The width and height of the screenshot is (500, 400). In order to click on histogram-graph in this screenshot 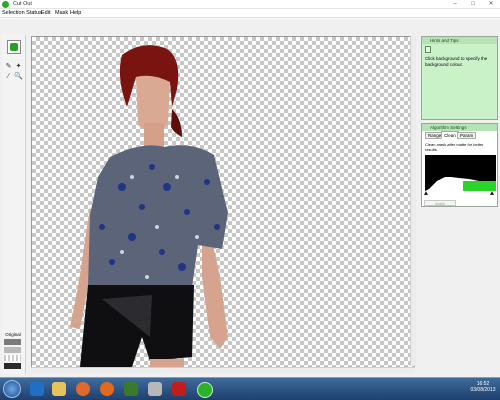, I will do `click(460, 184)`.